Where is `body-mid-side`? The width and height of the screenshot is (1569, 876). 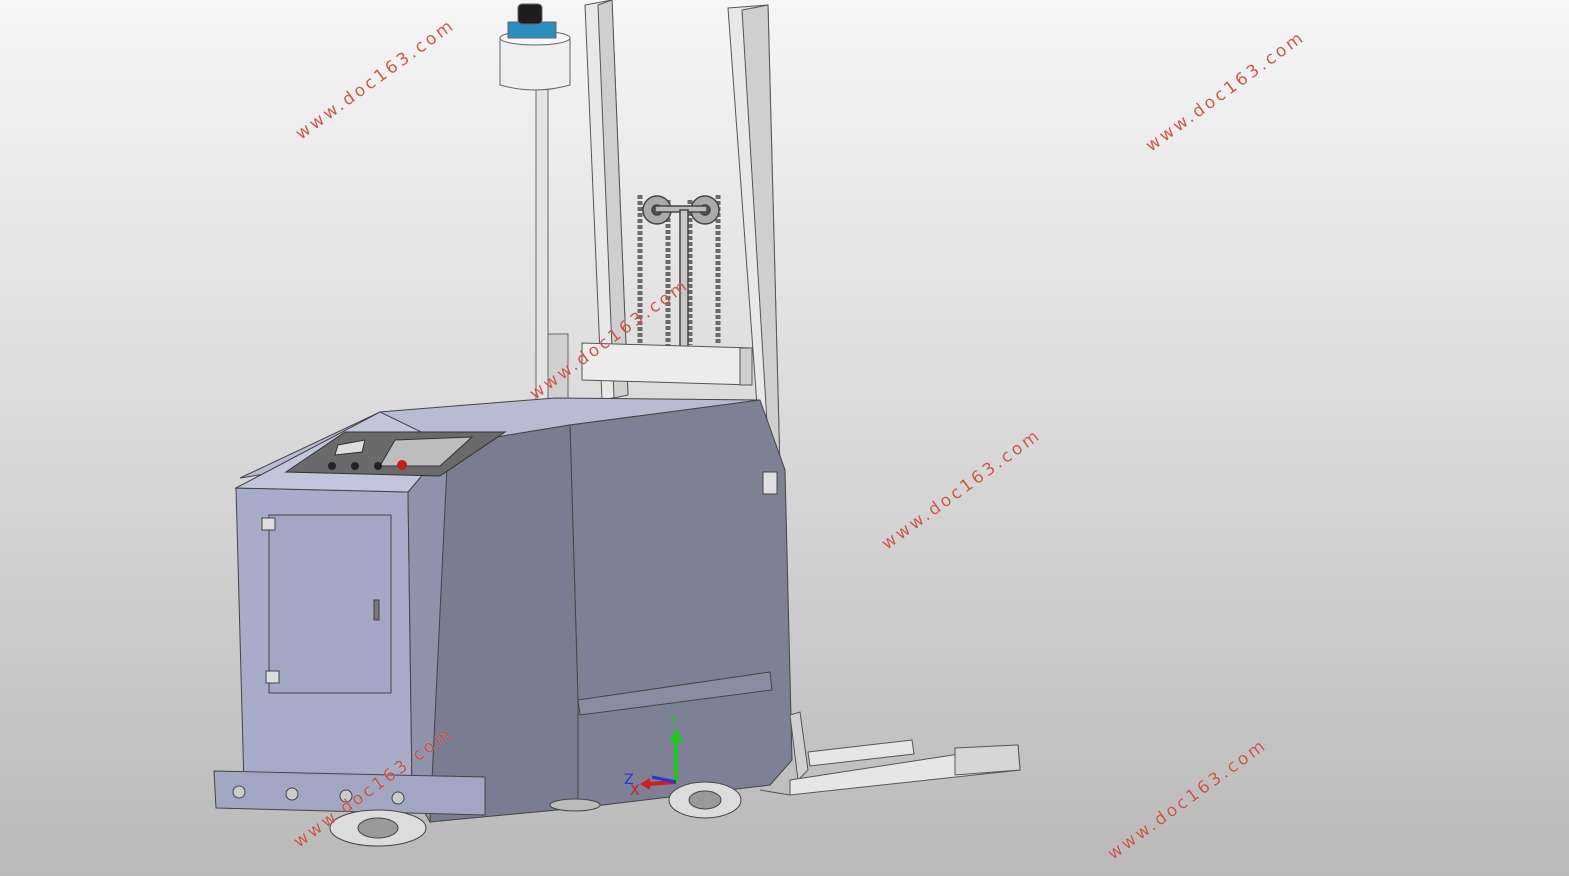
body-mid-side is located at coordinates (504, 623).